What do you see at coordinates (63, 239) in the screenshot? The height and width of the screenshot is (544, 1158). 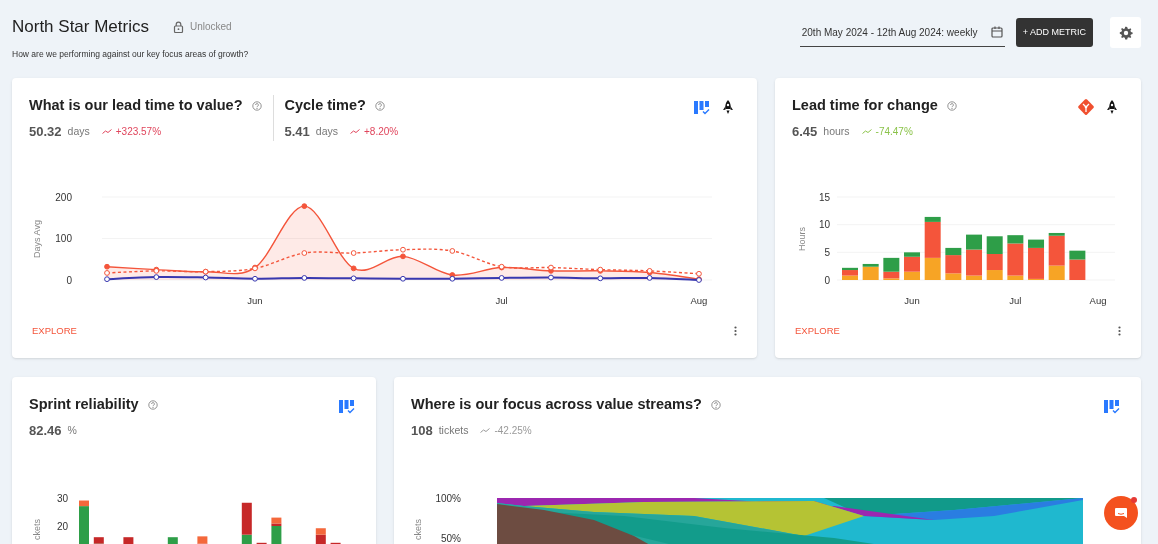 I see `axis-tick-label: 100` at bounding box center [63, 239].